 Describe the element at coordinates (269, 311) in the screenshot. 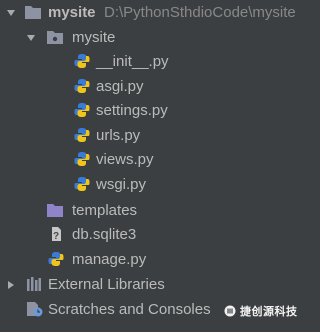

I see `watermark-text: 捷创源科技` at that location.